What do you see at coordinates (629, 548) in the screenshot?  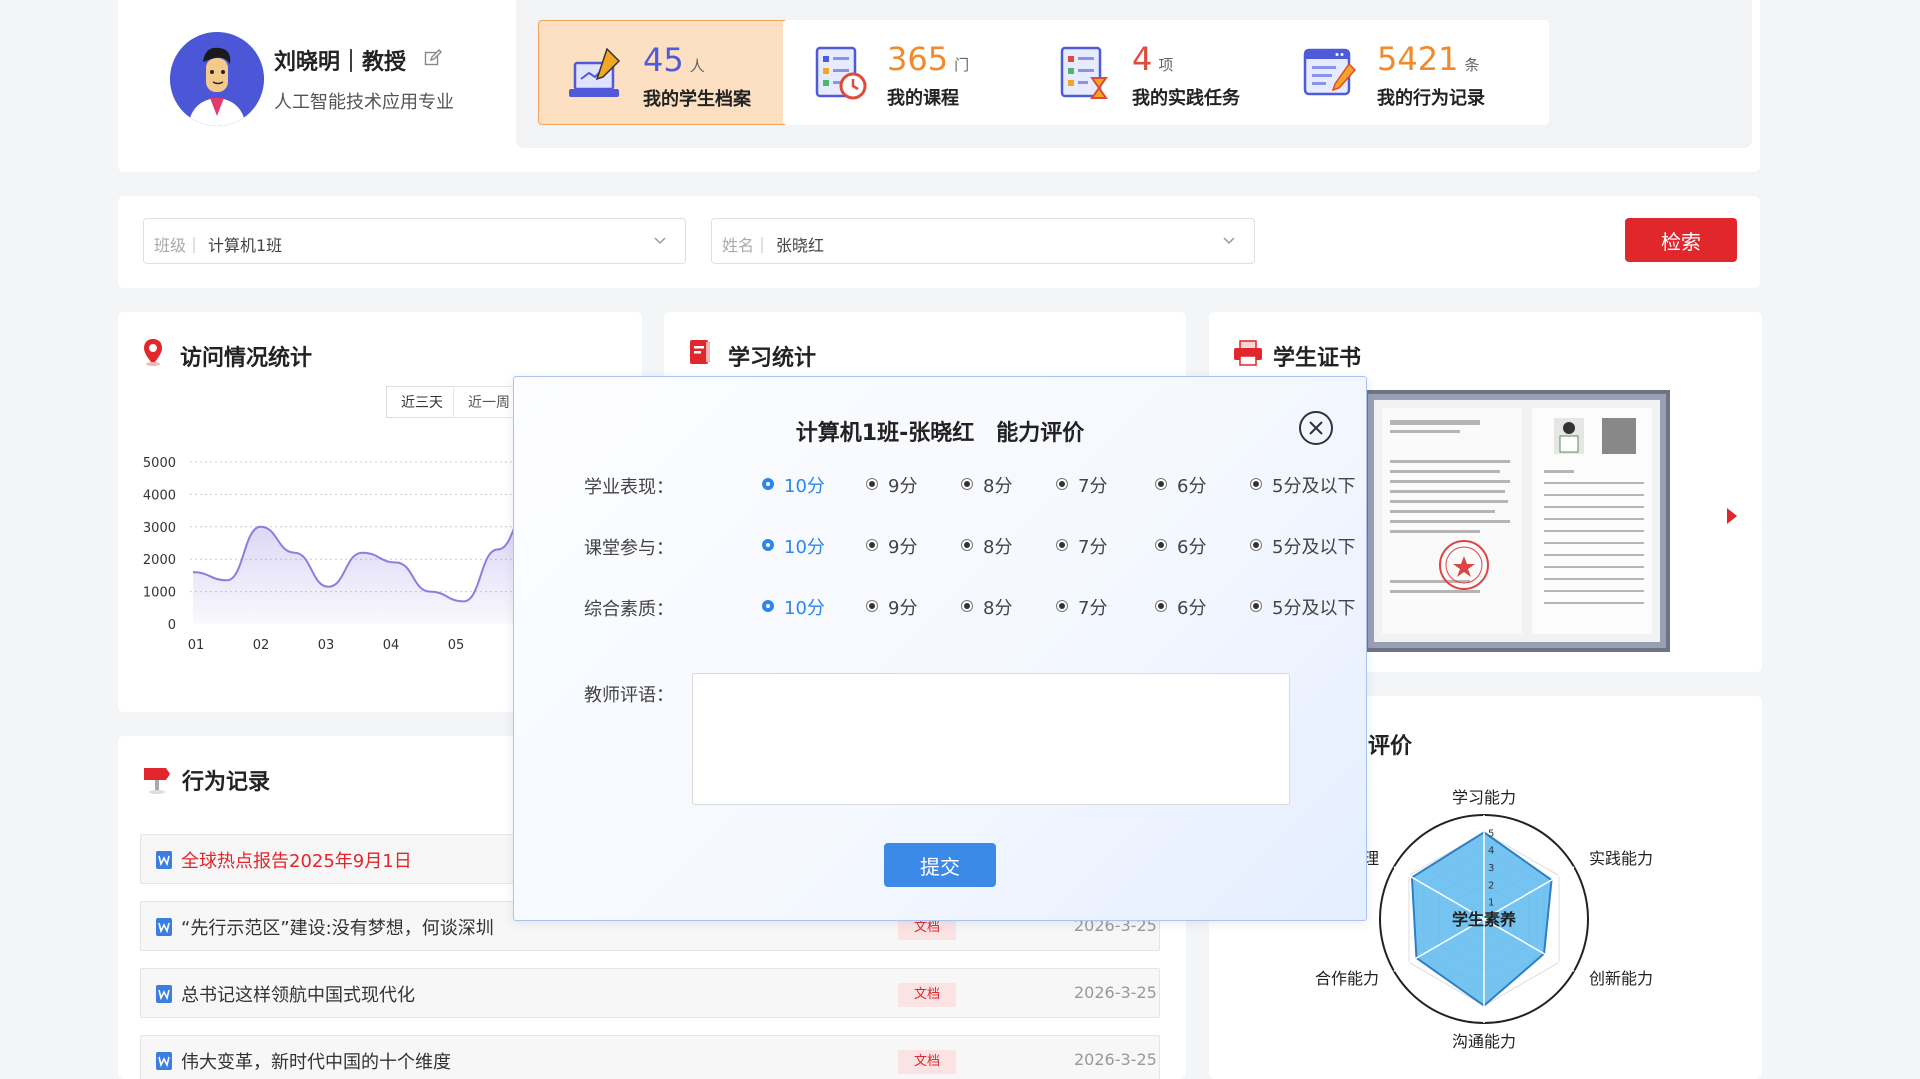 I see `rating-row-label: 课堂参与：` at bounding box center [629, 548].